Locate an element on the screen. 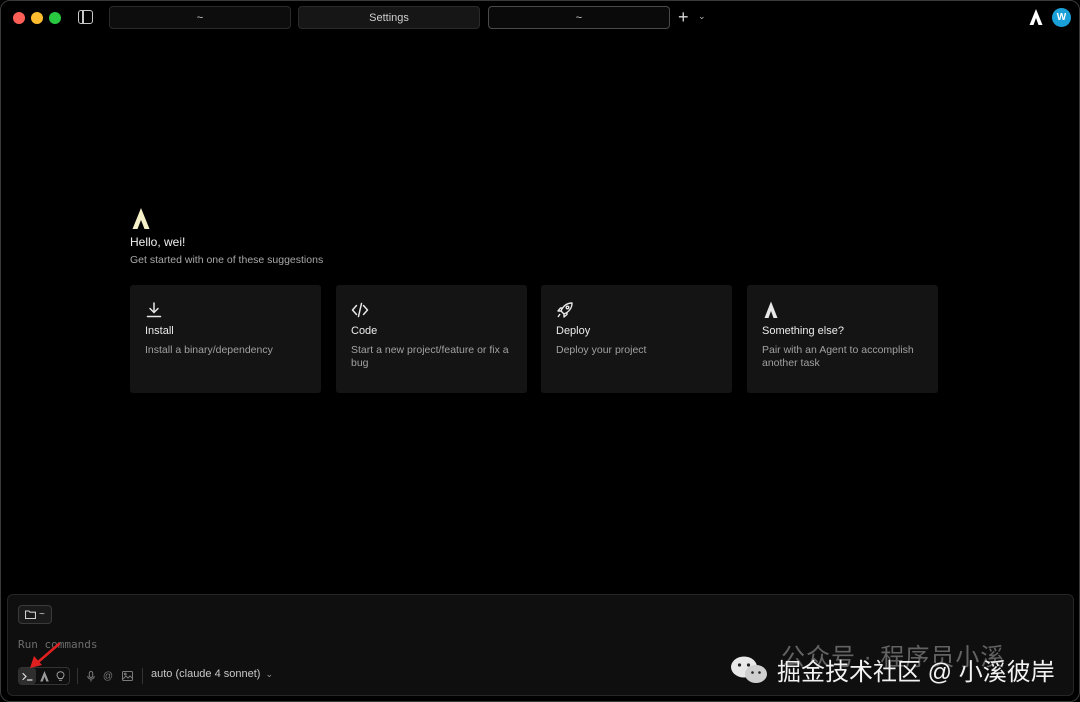 This screenshot has width=1080, height=702. suggestion-card-deploy: Deploy Deploy your project is located at coordinates (636, 339).